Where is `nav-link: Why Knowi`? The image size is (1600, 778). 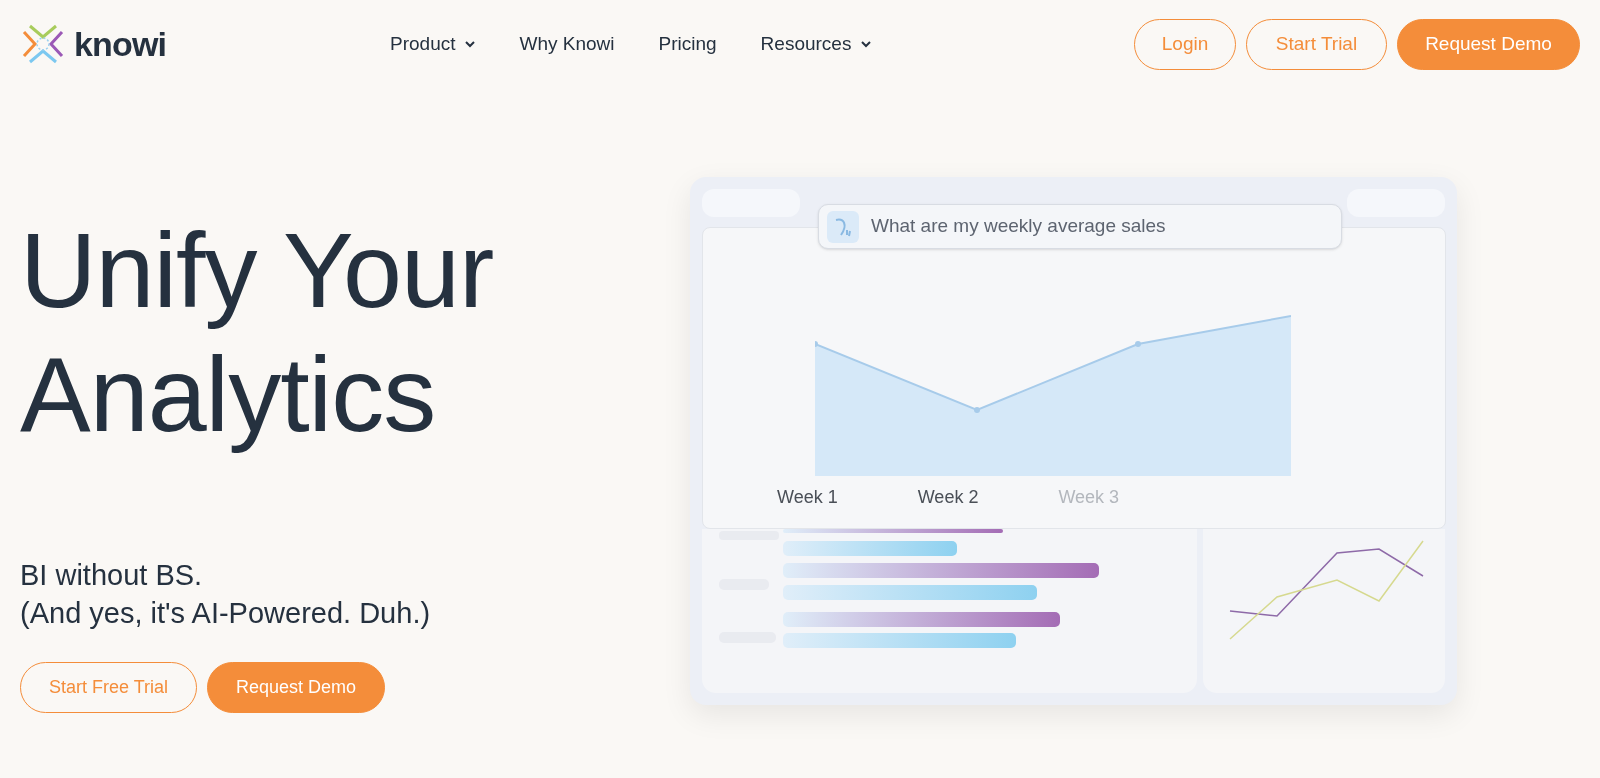 nav-link: Why Knowi is located at coordinates (567, 44).